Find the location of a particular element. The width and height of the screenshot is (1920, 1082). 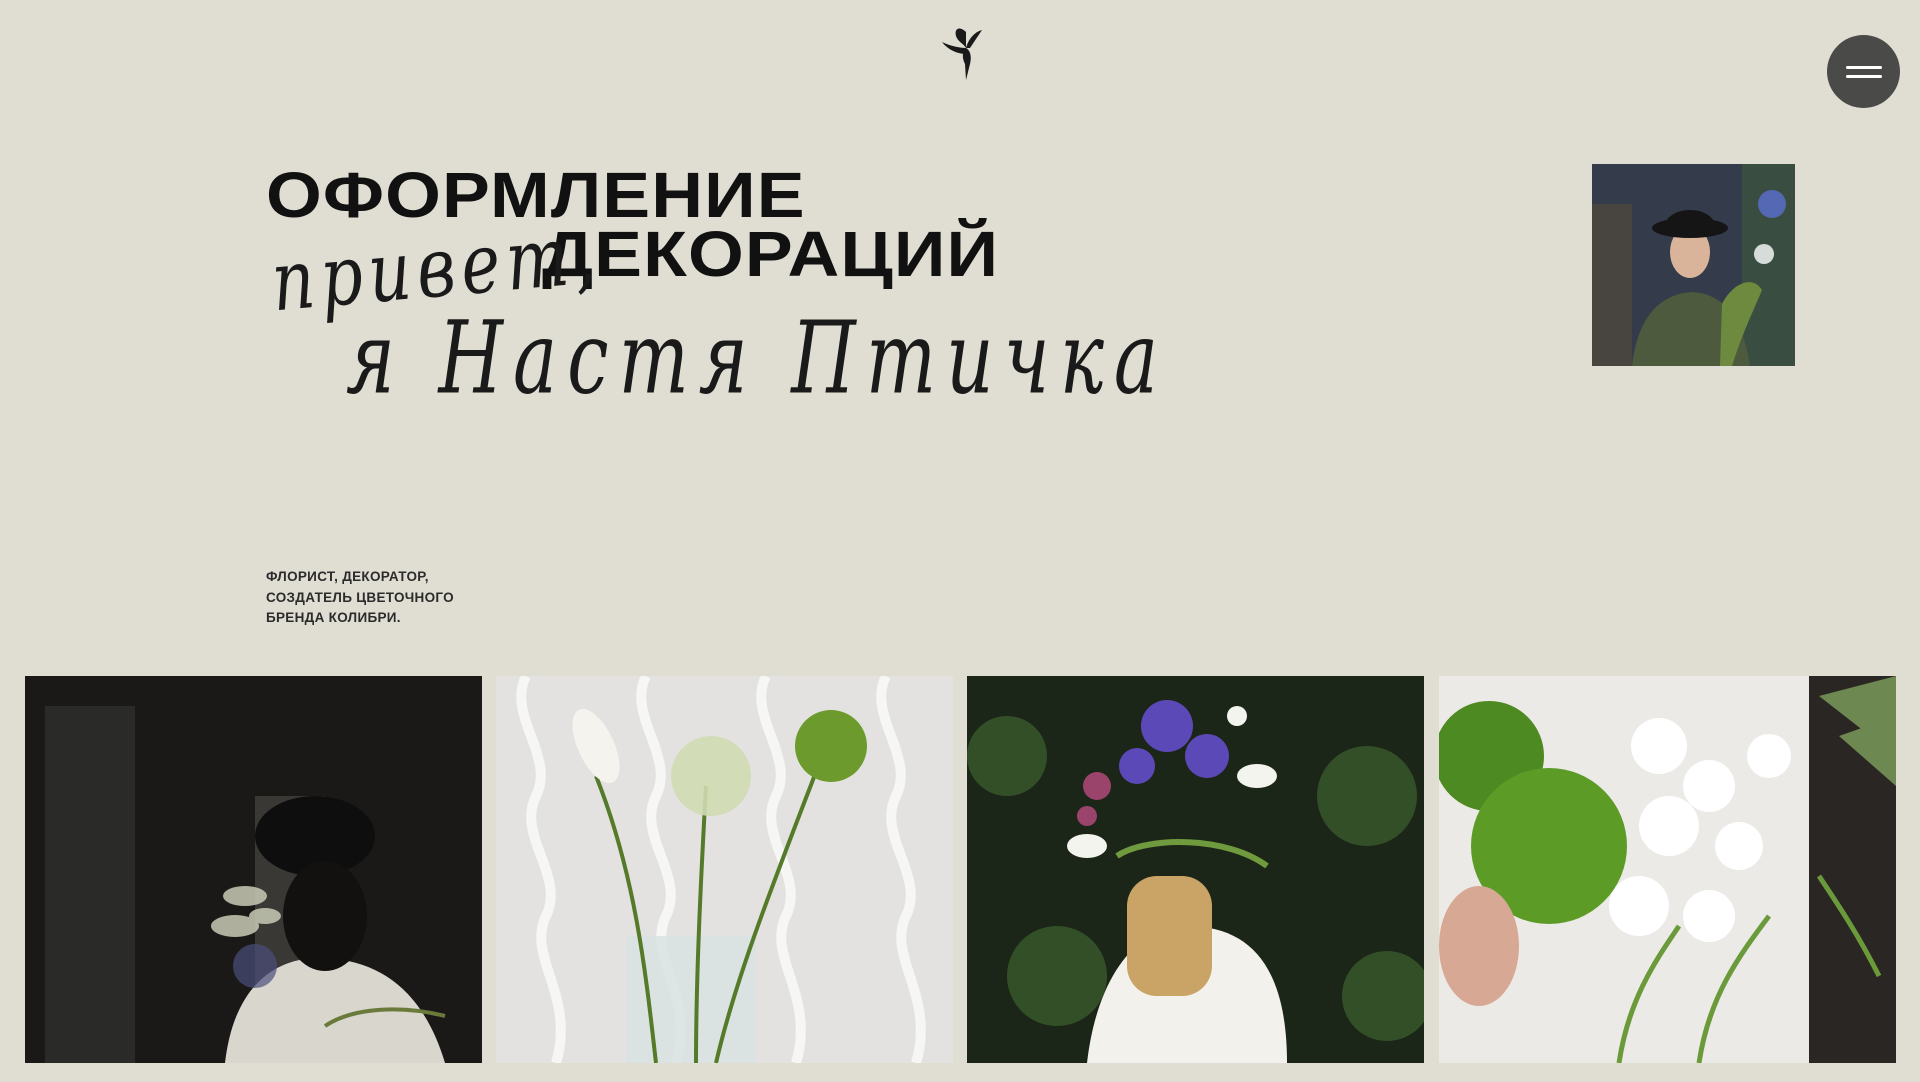

florist-portrait-photo is located at coordinates (1693, 265).